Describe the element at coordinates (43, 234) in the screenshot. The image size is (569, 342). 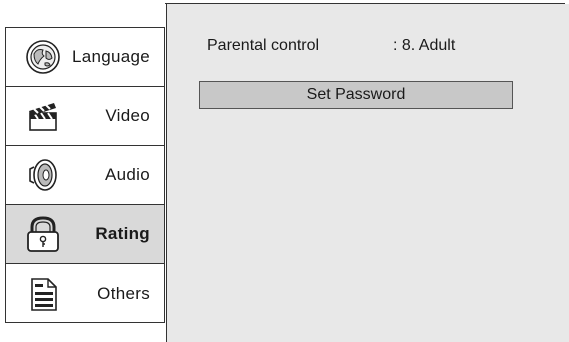
I see `lock-icon` at that location.